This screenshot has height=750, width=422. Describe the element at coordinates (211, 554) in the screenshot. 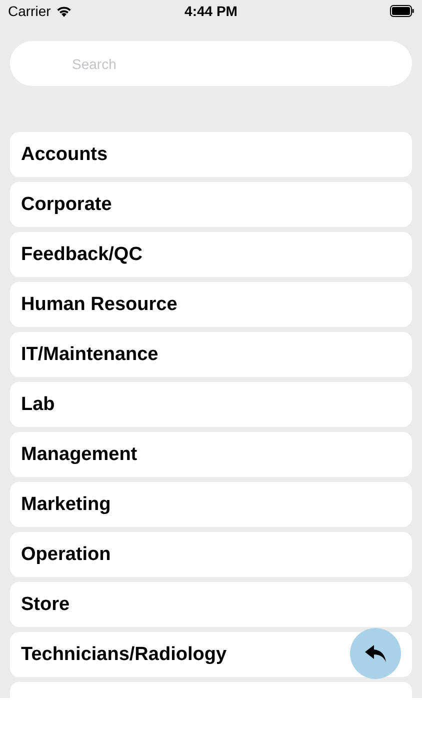

I see `department-item: Operation` at that location.